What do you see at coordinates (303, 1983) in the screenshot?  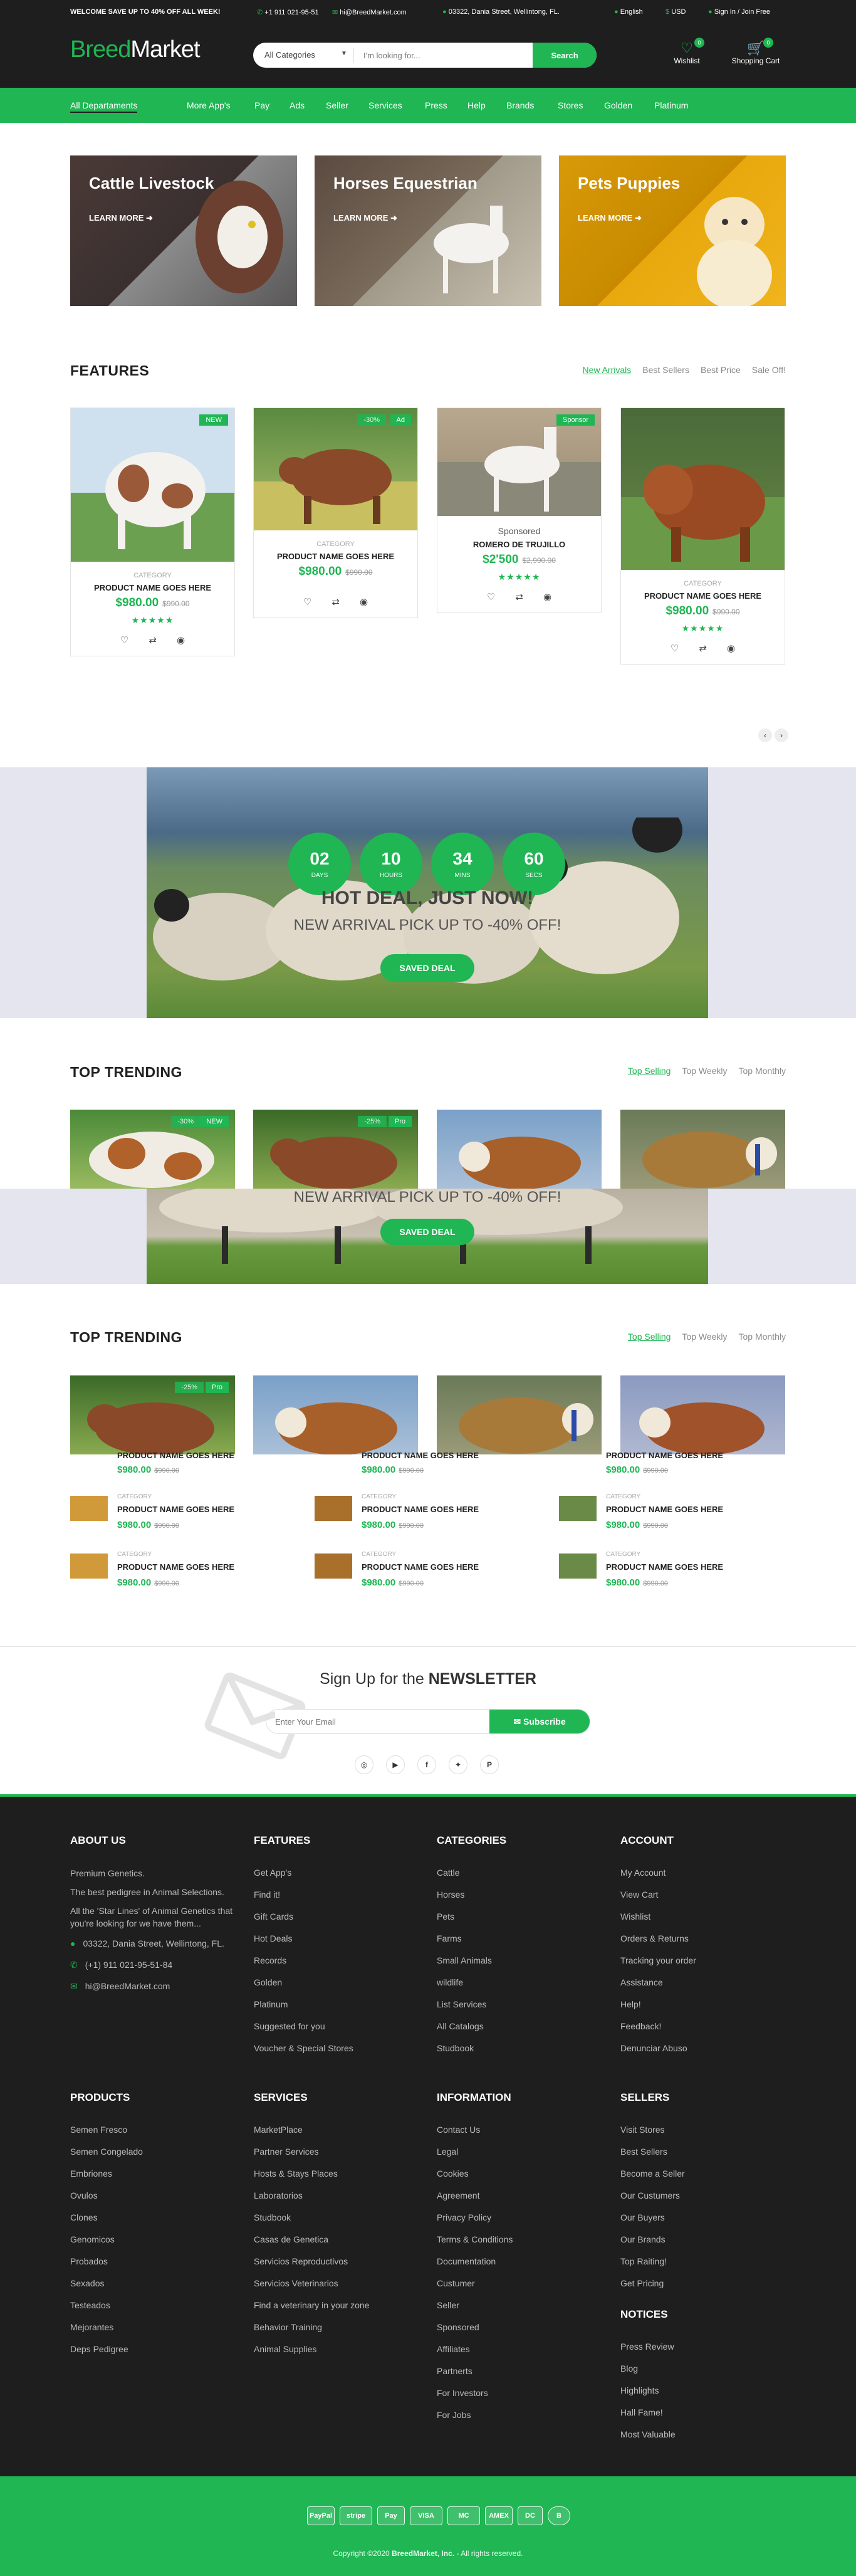 I see `footer-link: Golden` at bounding box center [303, 1983].